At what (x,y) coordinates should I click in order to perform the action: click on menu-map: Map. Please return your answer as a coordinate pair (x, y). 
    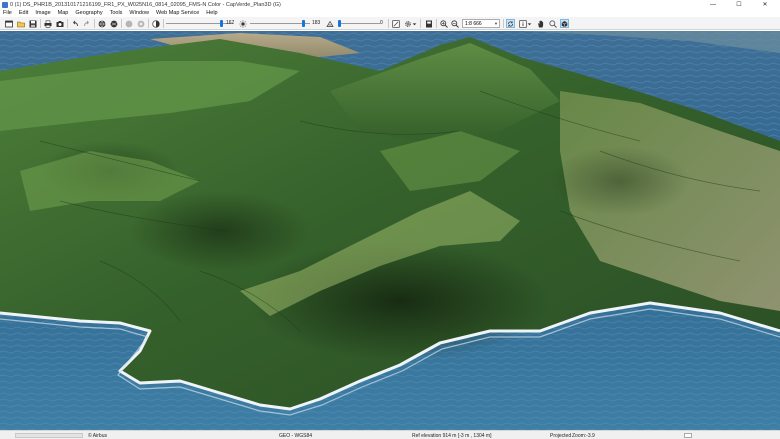
    Looking at the image, I should click on (63, 13).